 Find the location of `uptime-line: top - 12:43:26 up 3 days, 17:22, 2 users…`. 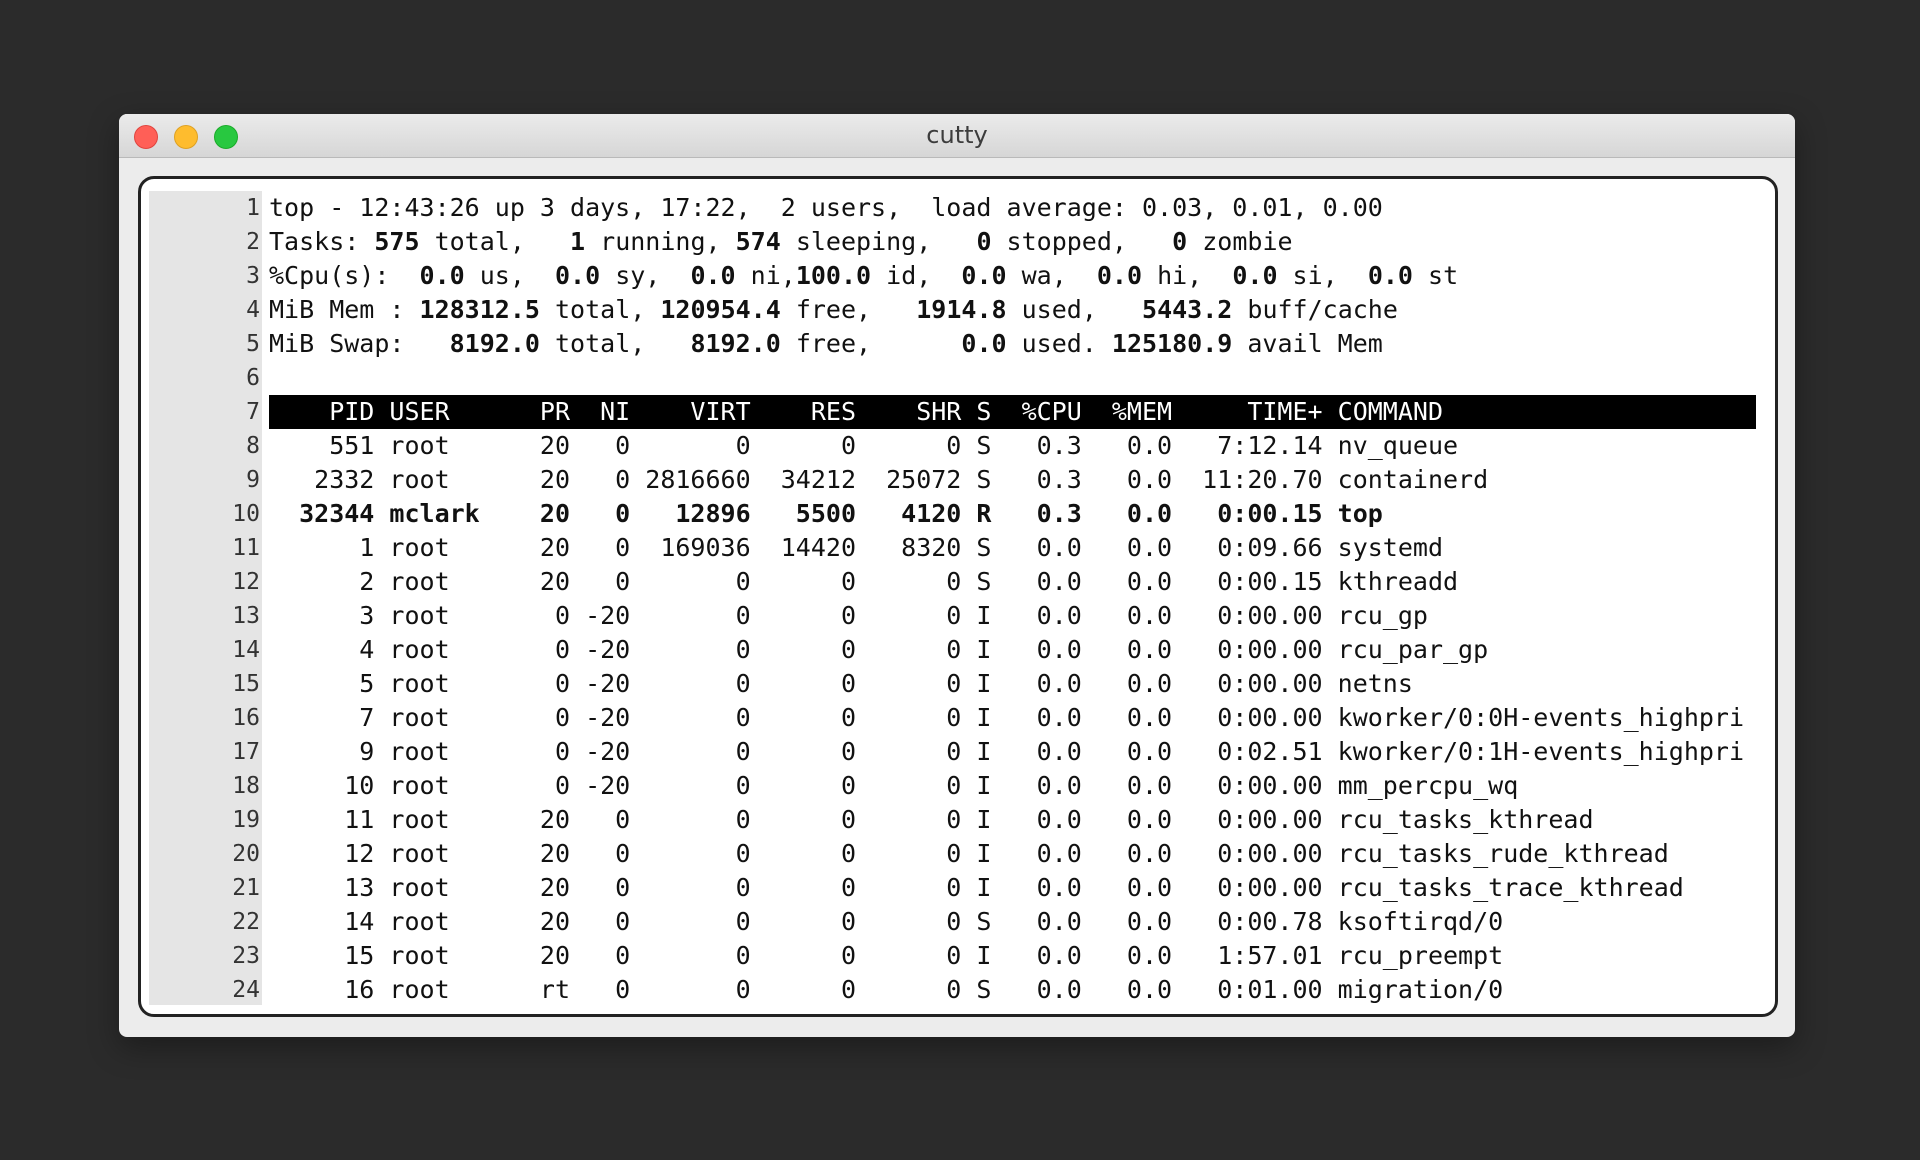

uptime-line: top - 12:43:26 up 3 days, 17:22, 2 users… is located at coordinates (826, 207).